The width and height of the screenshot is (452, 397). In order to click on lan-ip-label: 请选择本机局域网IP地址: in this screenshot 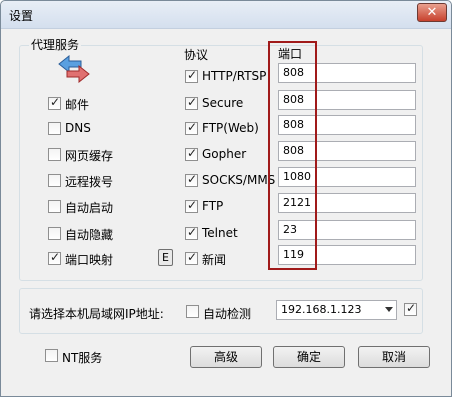, I will do `click(96, 314)`.